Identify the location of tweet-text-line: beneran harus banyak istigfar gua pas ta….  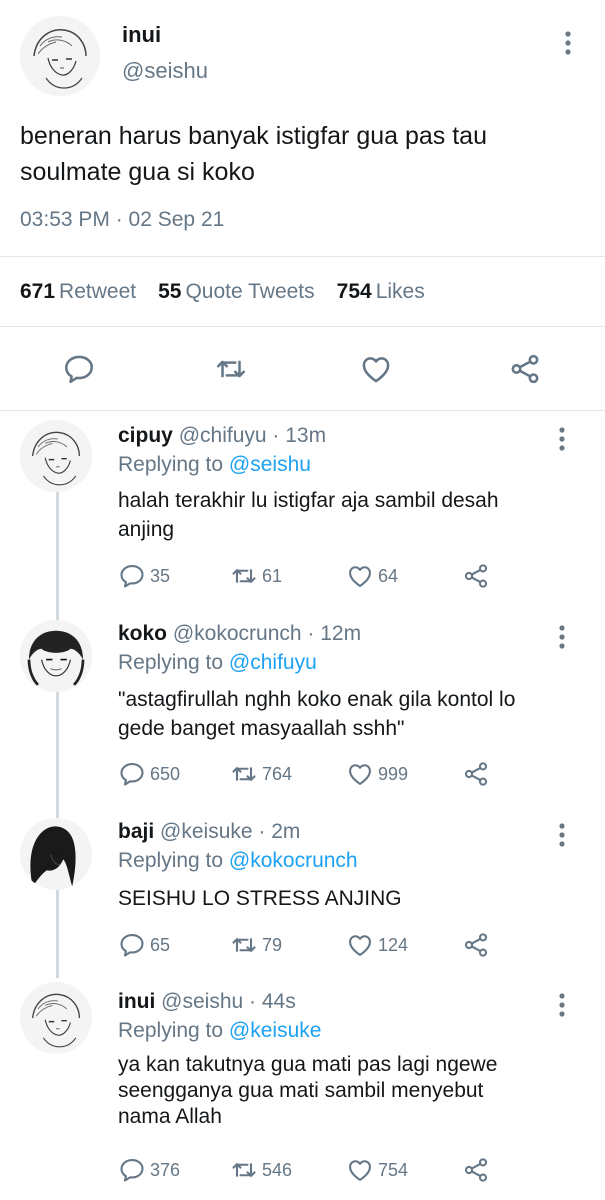
(253, 136).